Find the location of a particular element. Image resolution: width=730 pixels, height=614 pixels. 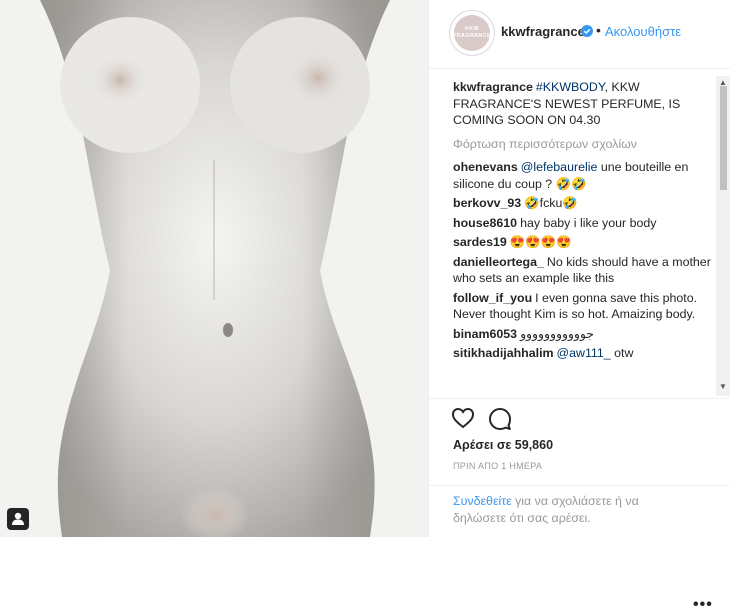

comment-text: جووووووووووو is located at coordinates (557, 333).